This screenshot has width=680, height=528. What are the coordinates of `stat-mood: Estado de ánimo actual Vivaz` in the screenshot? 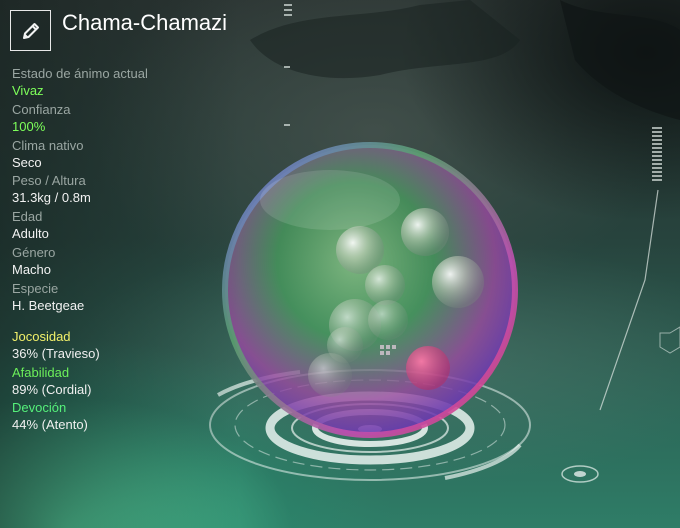 It's located at (80, 84).